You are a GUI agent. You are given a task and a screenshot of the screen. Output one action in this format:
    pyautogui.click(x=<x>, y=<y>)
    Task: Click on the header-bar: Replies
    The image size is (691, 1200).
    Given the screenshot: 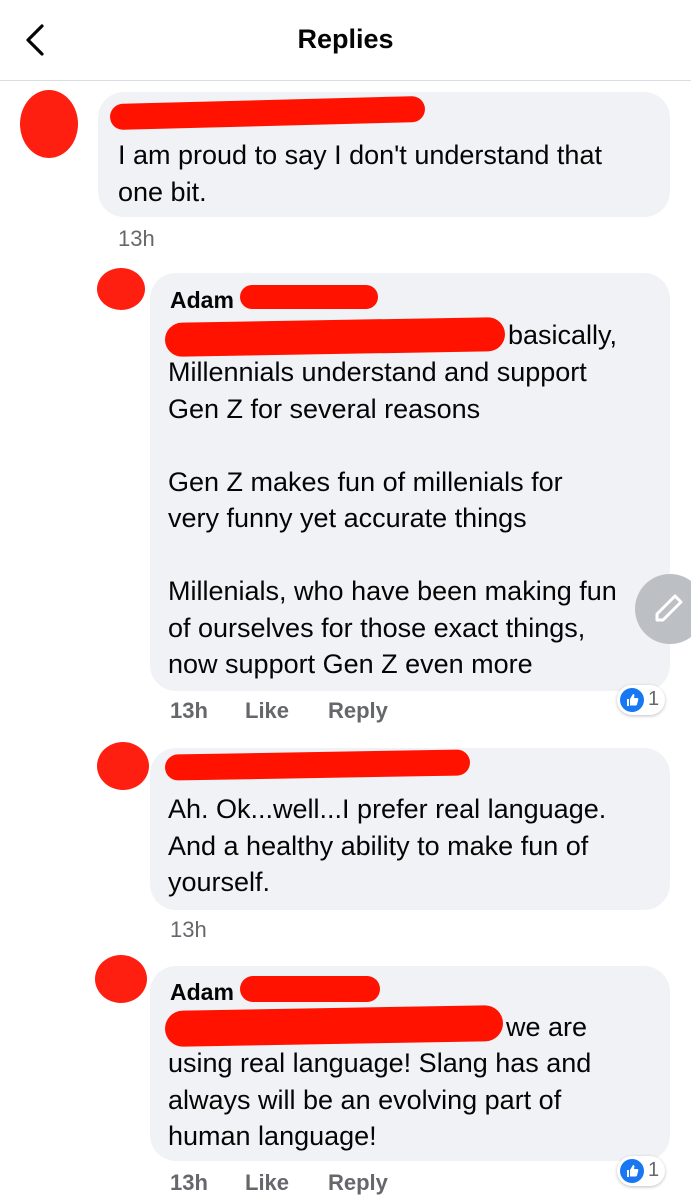 What is the action you would take?
    pyautogui.click(x=345, y=40)
    